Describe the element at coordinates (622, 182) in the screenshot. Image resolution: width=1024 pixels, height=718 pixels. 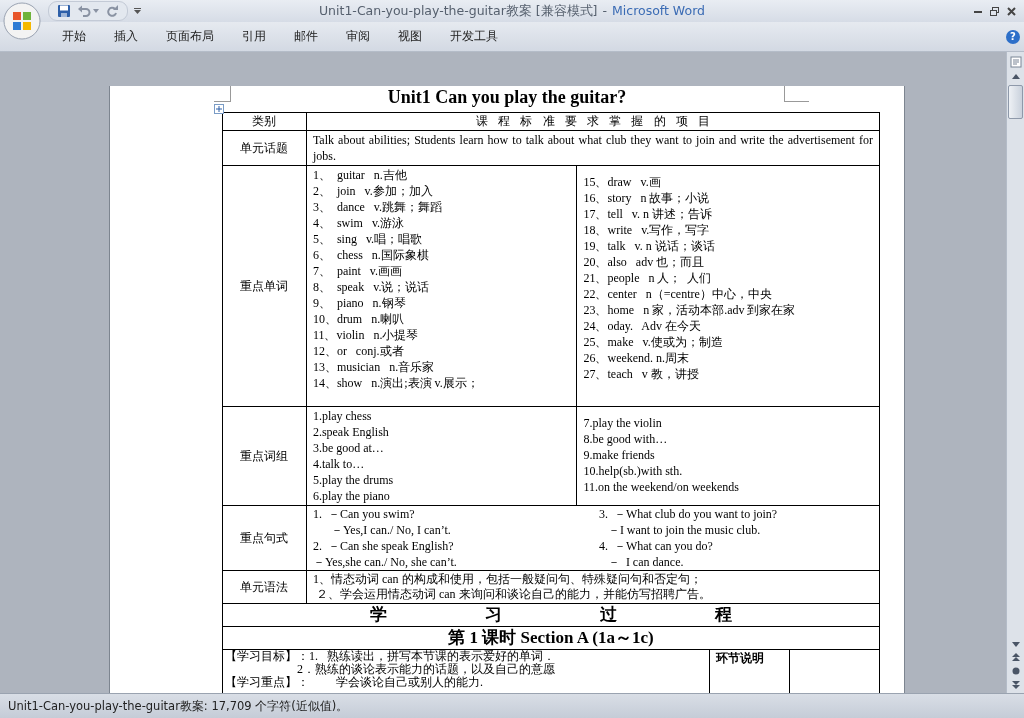
I see `vocabulary-item: 15、draw v.画` at that location.